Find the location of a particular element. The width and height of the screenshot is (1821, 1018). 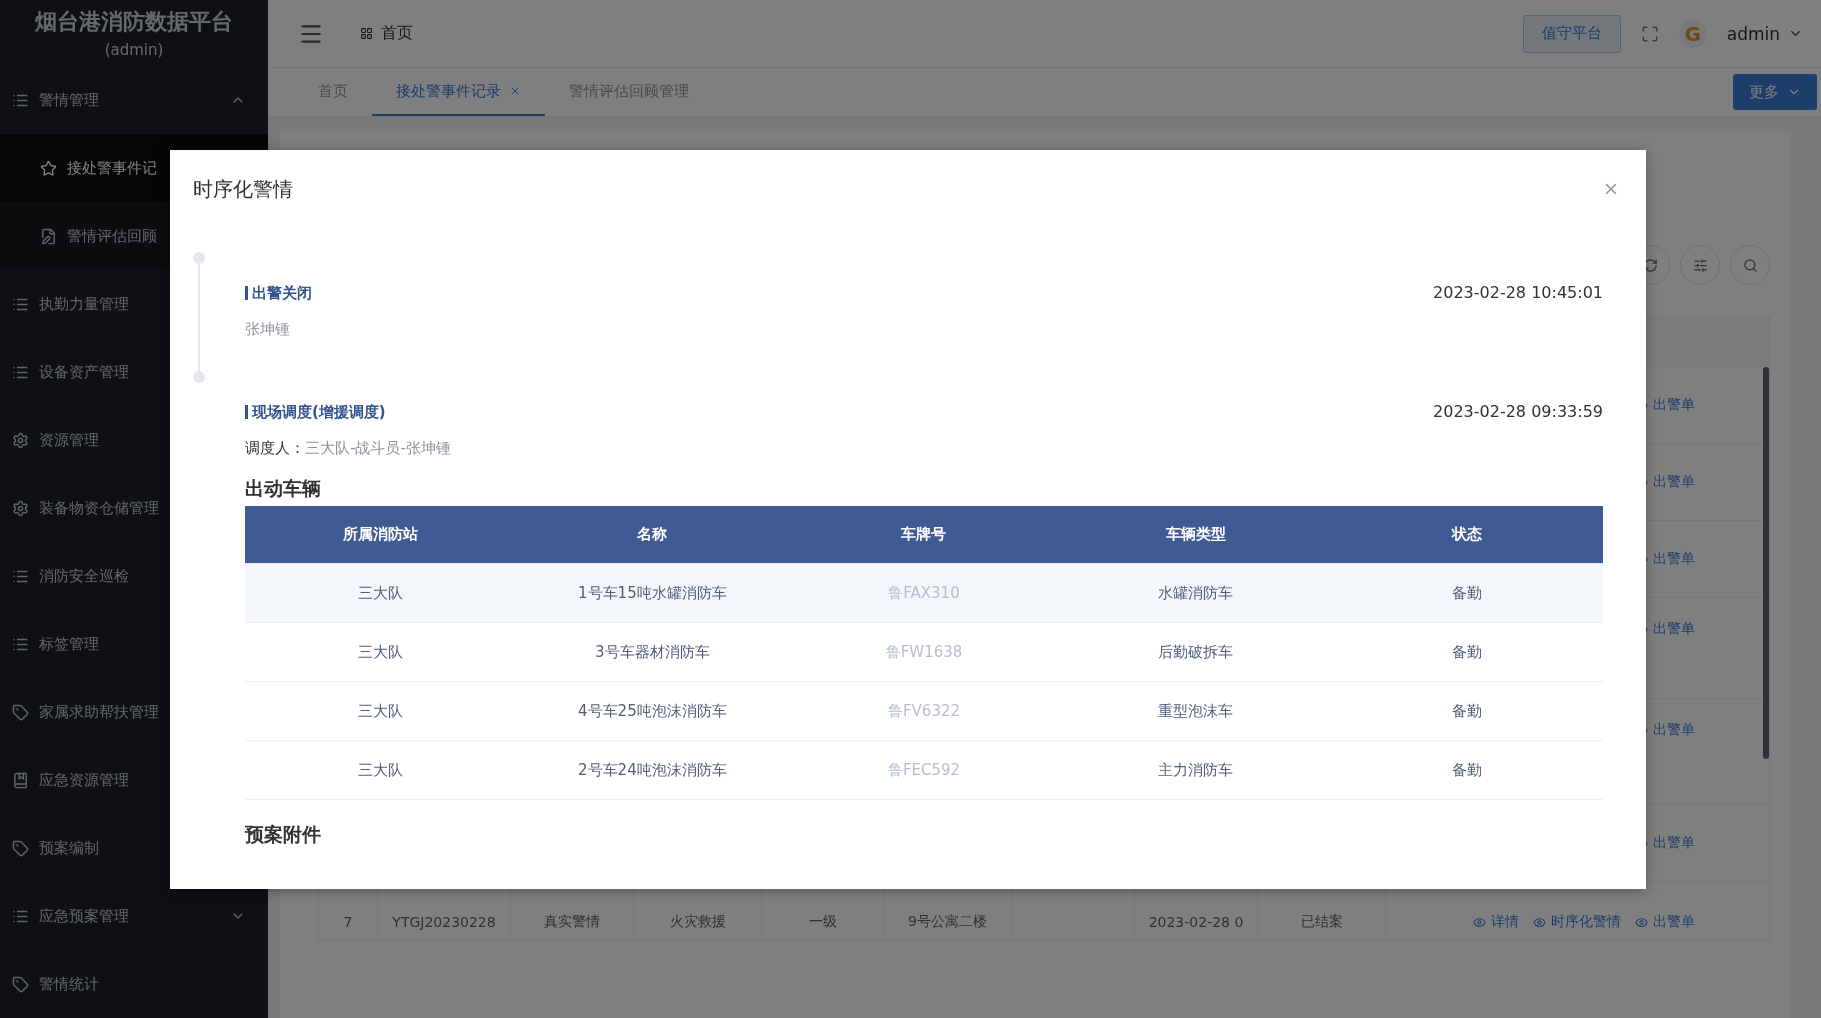

more-button: 更多 is located at coordinates (1775, 92).